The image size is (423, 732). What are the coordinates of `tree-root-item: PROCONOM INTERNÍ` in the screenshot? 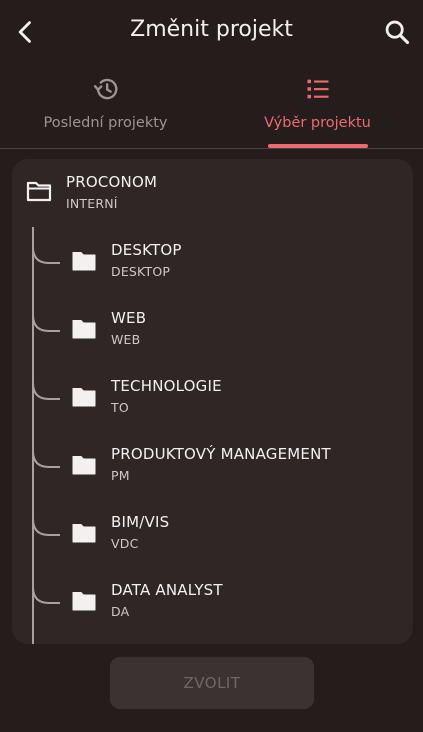 It's located at (212, 192).